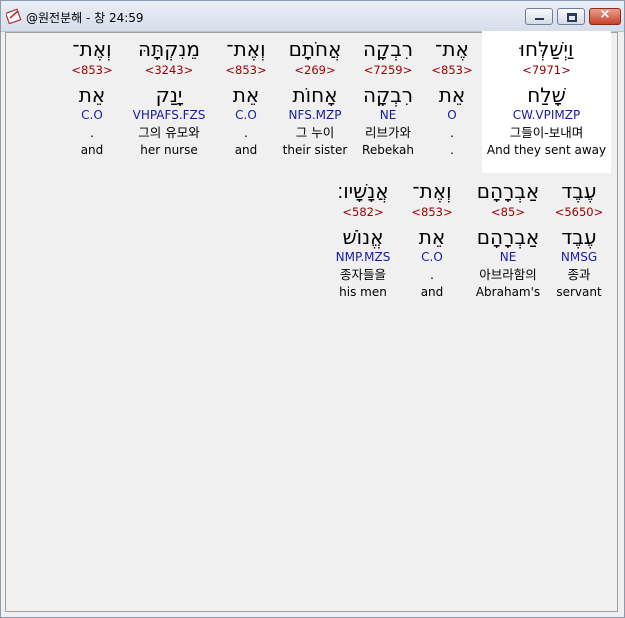  I want to click on maximize-icon, so click(572, 17).